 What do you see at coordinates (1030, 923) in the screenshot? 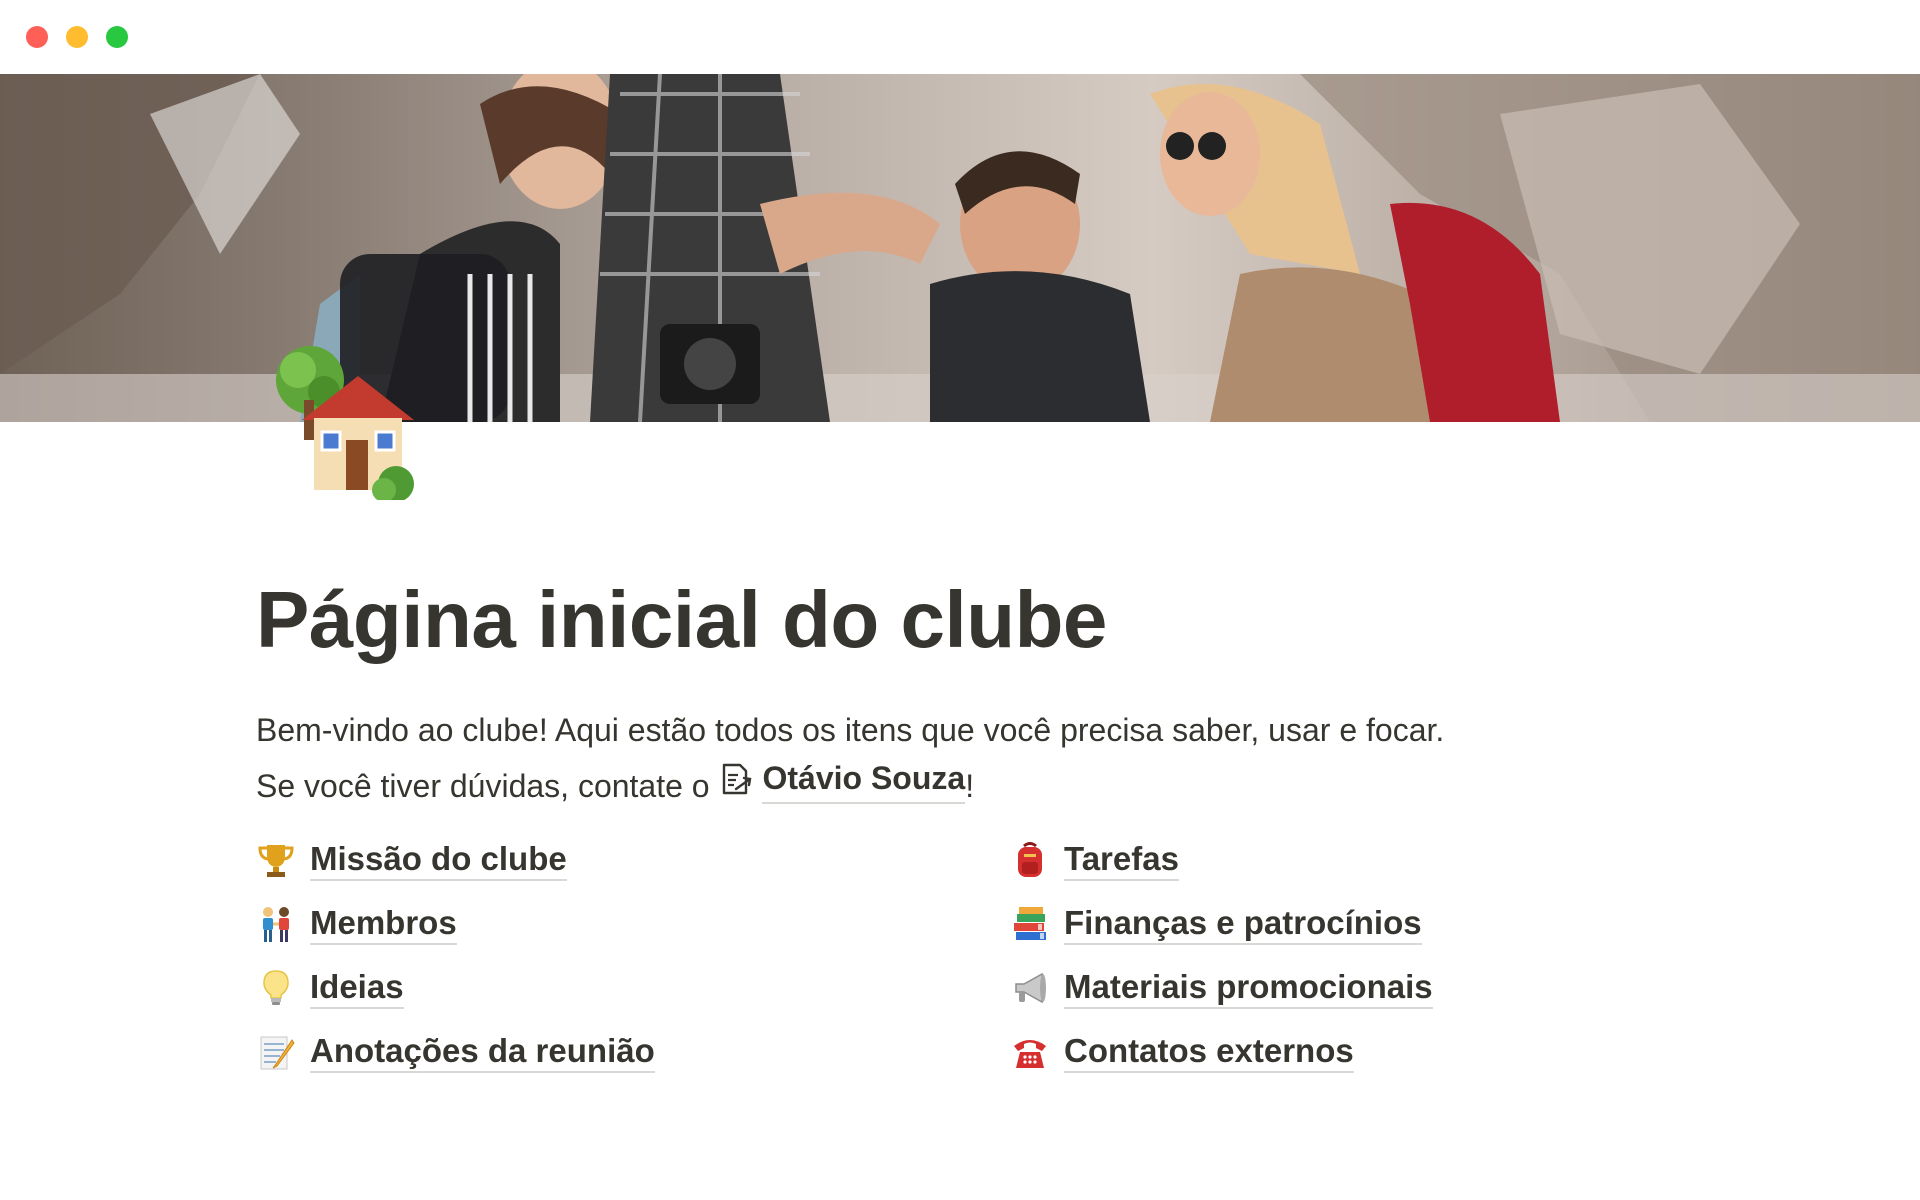
I see `books-icon` at bounding box center [1030, 923].